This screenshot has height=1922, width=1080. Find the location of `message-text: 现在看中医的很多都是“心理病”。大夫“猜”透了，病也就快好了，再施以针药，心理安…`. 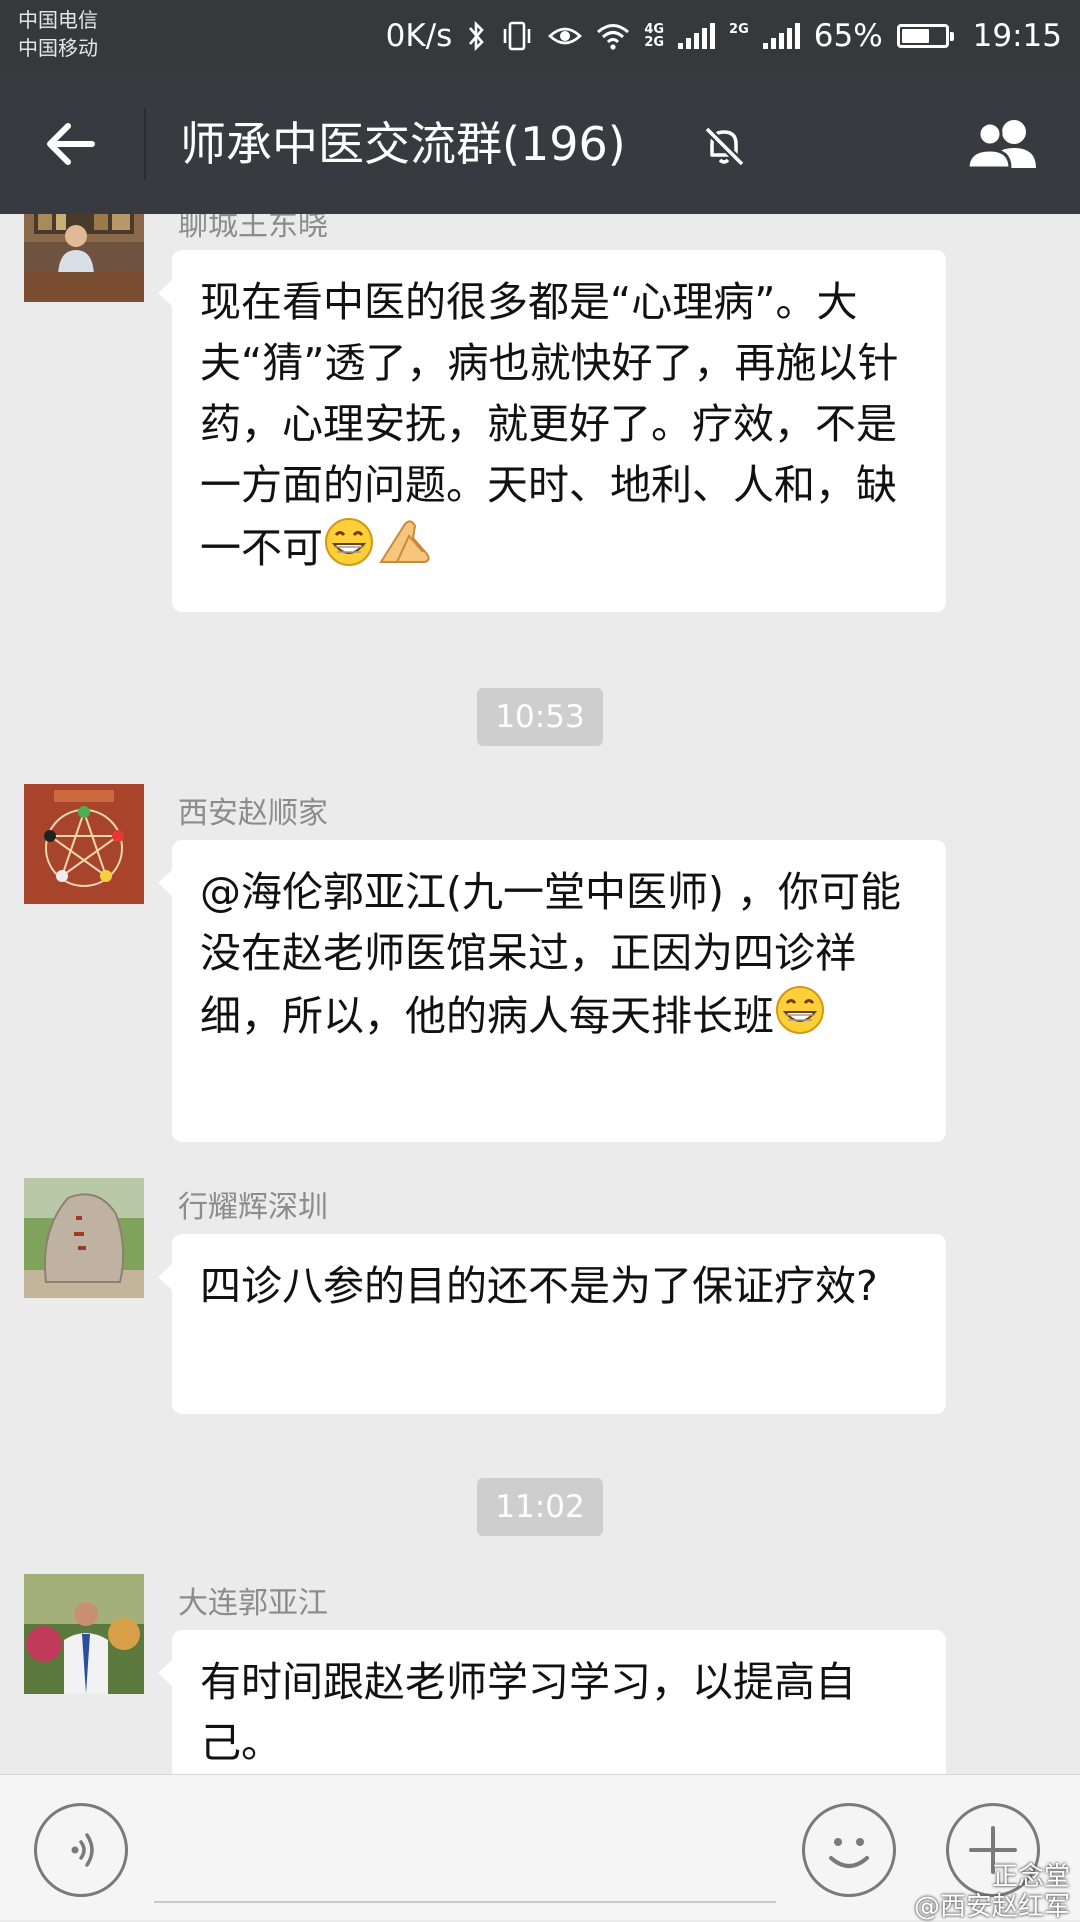

message-text: 现在看中医的很多都是“心理病”。大夫“猜”透了，病也就快好了，再施以针药，心理安… is located at coordinates (559, 428).